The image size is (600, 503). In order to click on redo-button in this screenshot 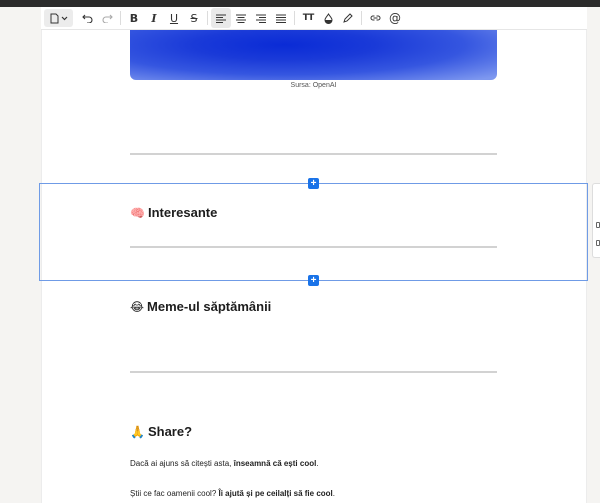, I will do `click(107, 18)`.